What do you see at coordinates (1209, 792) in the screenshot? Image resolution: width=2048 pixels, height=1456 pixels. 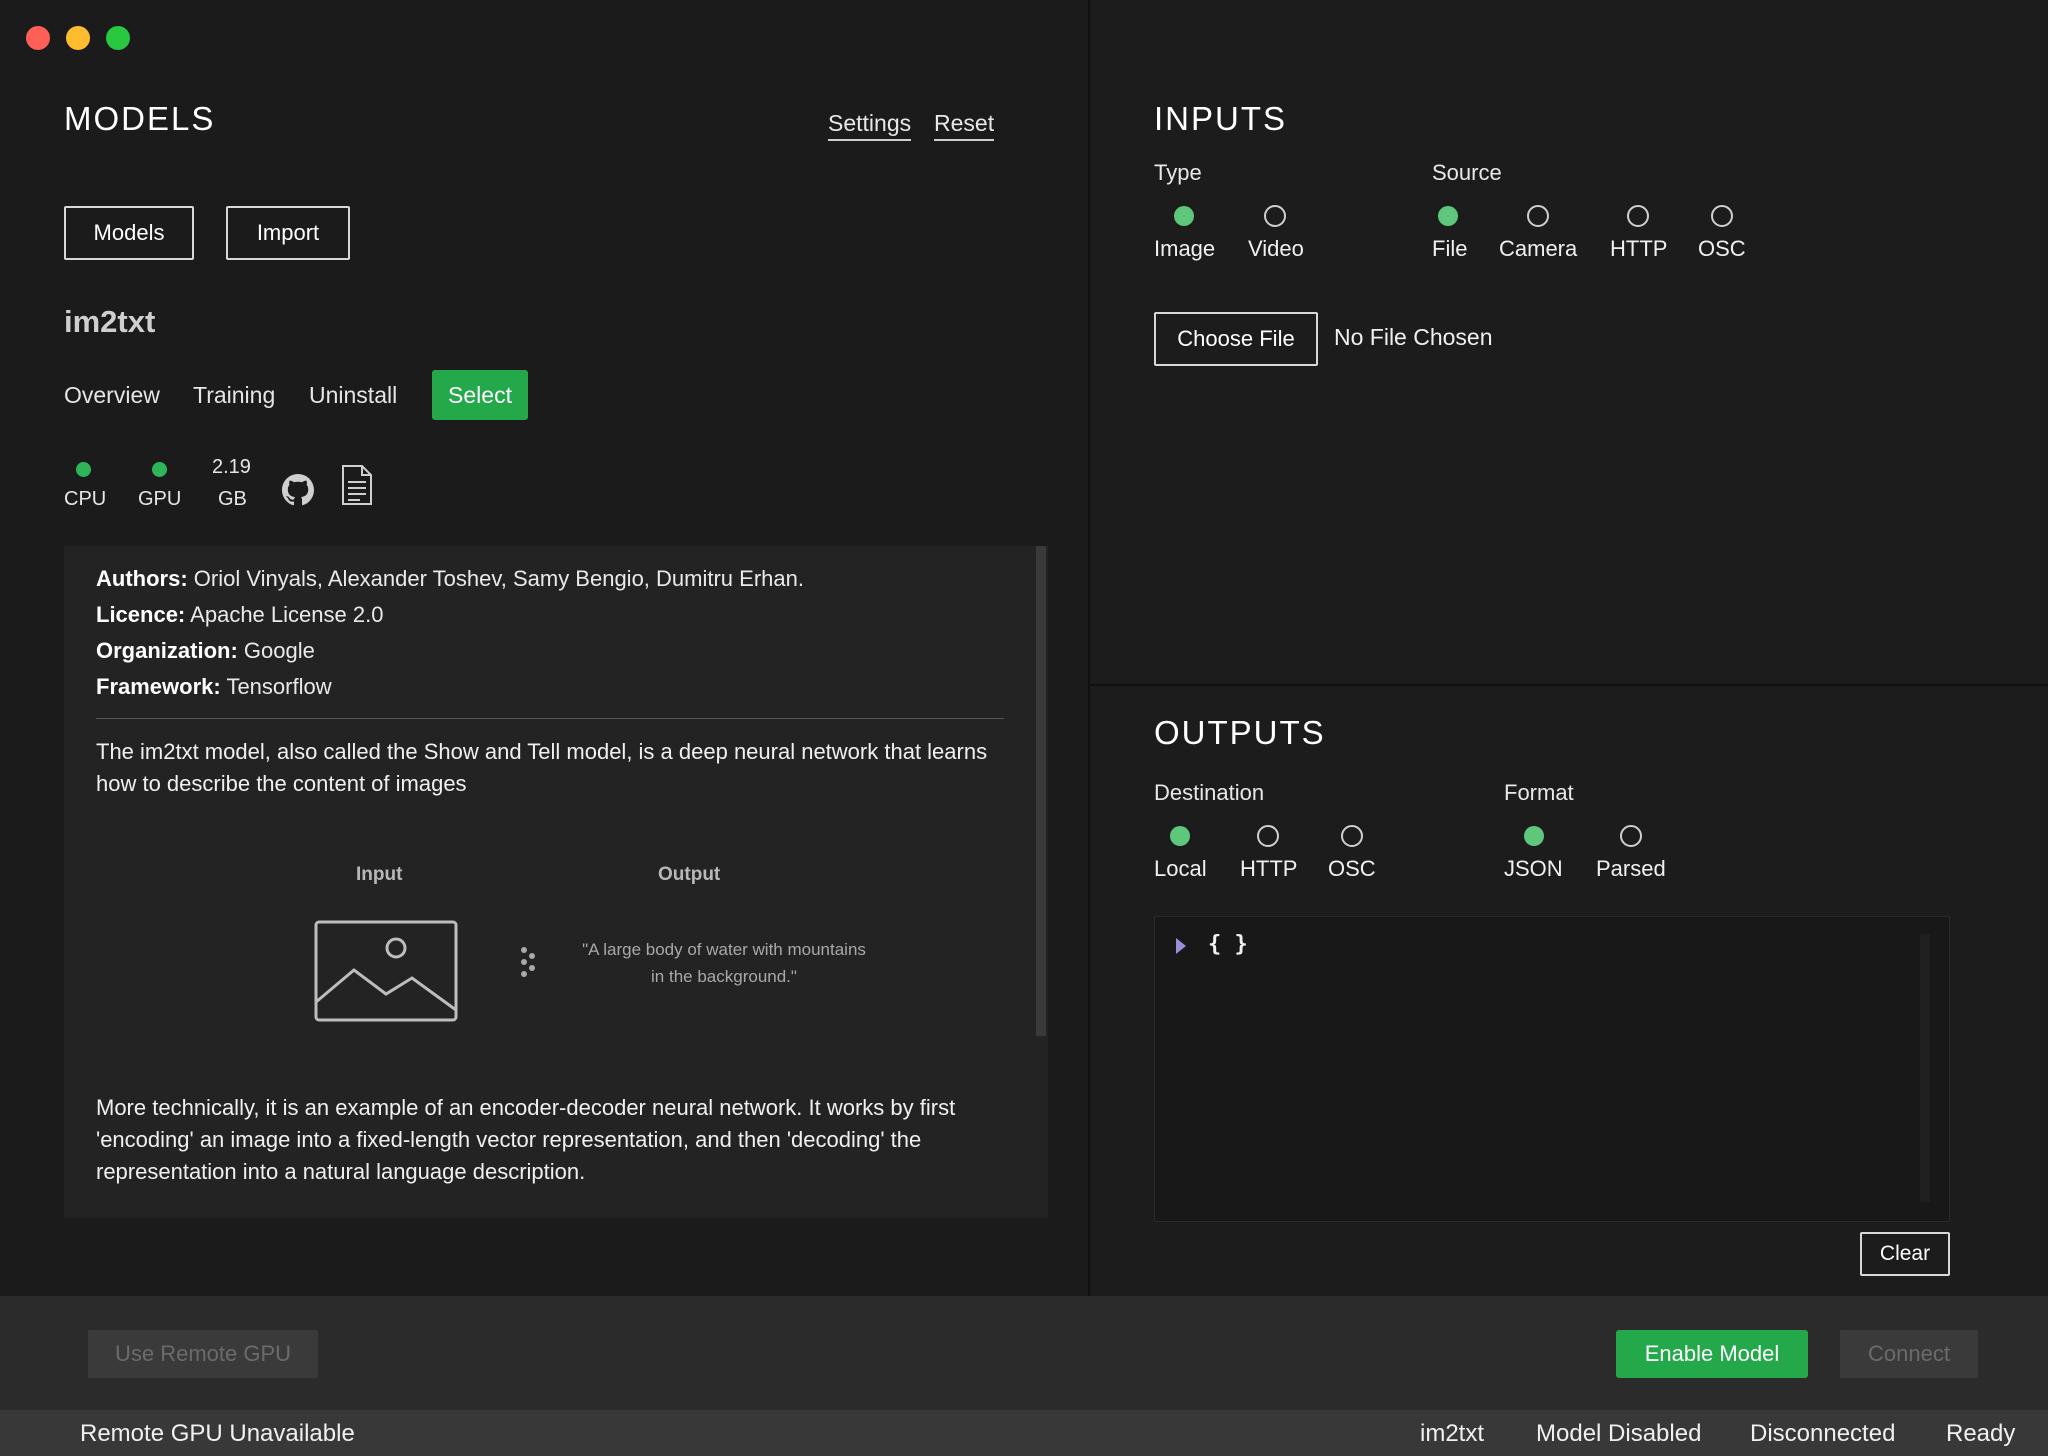 I see `output-destination-label: Destination` at bounding box center [1209, 792].